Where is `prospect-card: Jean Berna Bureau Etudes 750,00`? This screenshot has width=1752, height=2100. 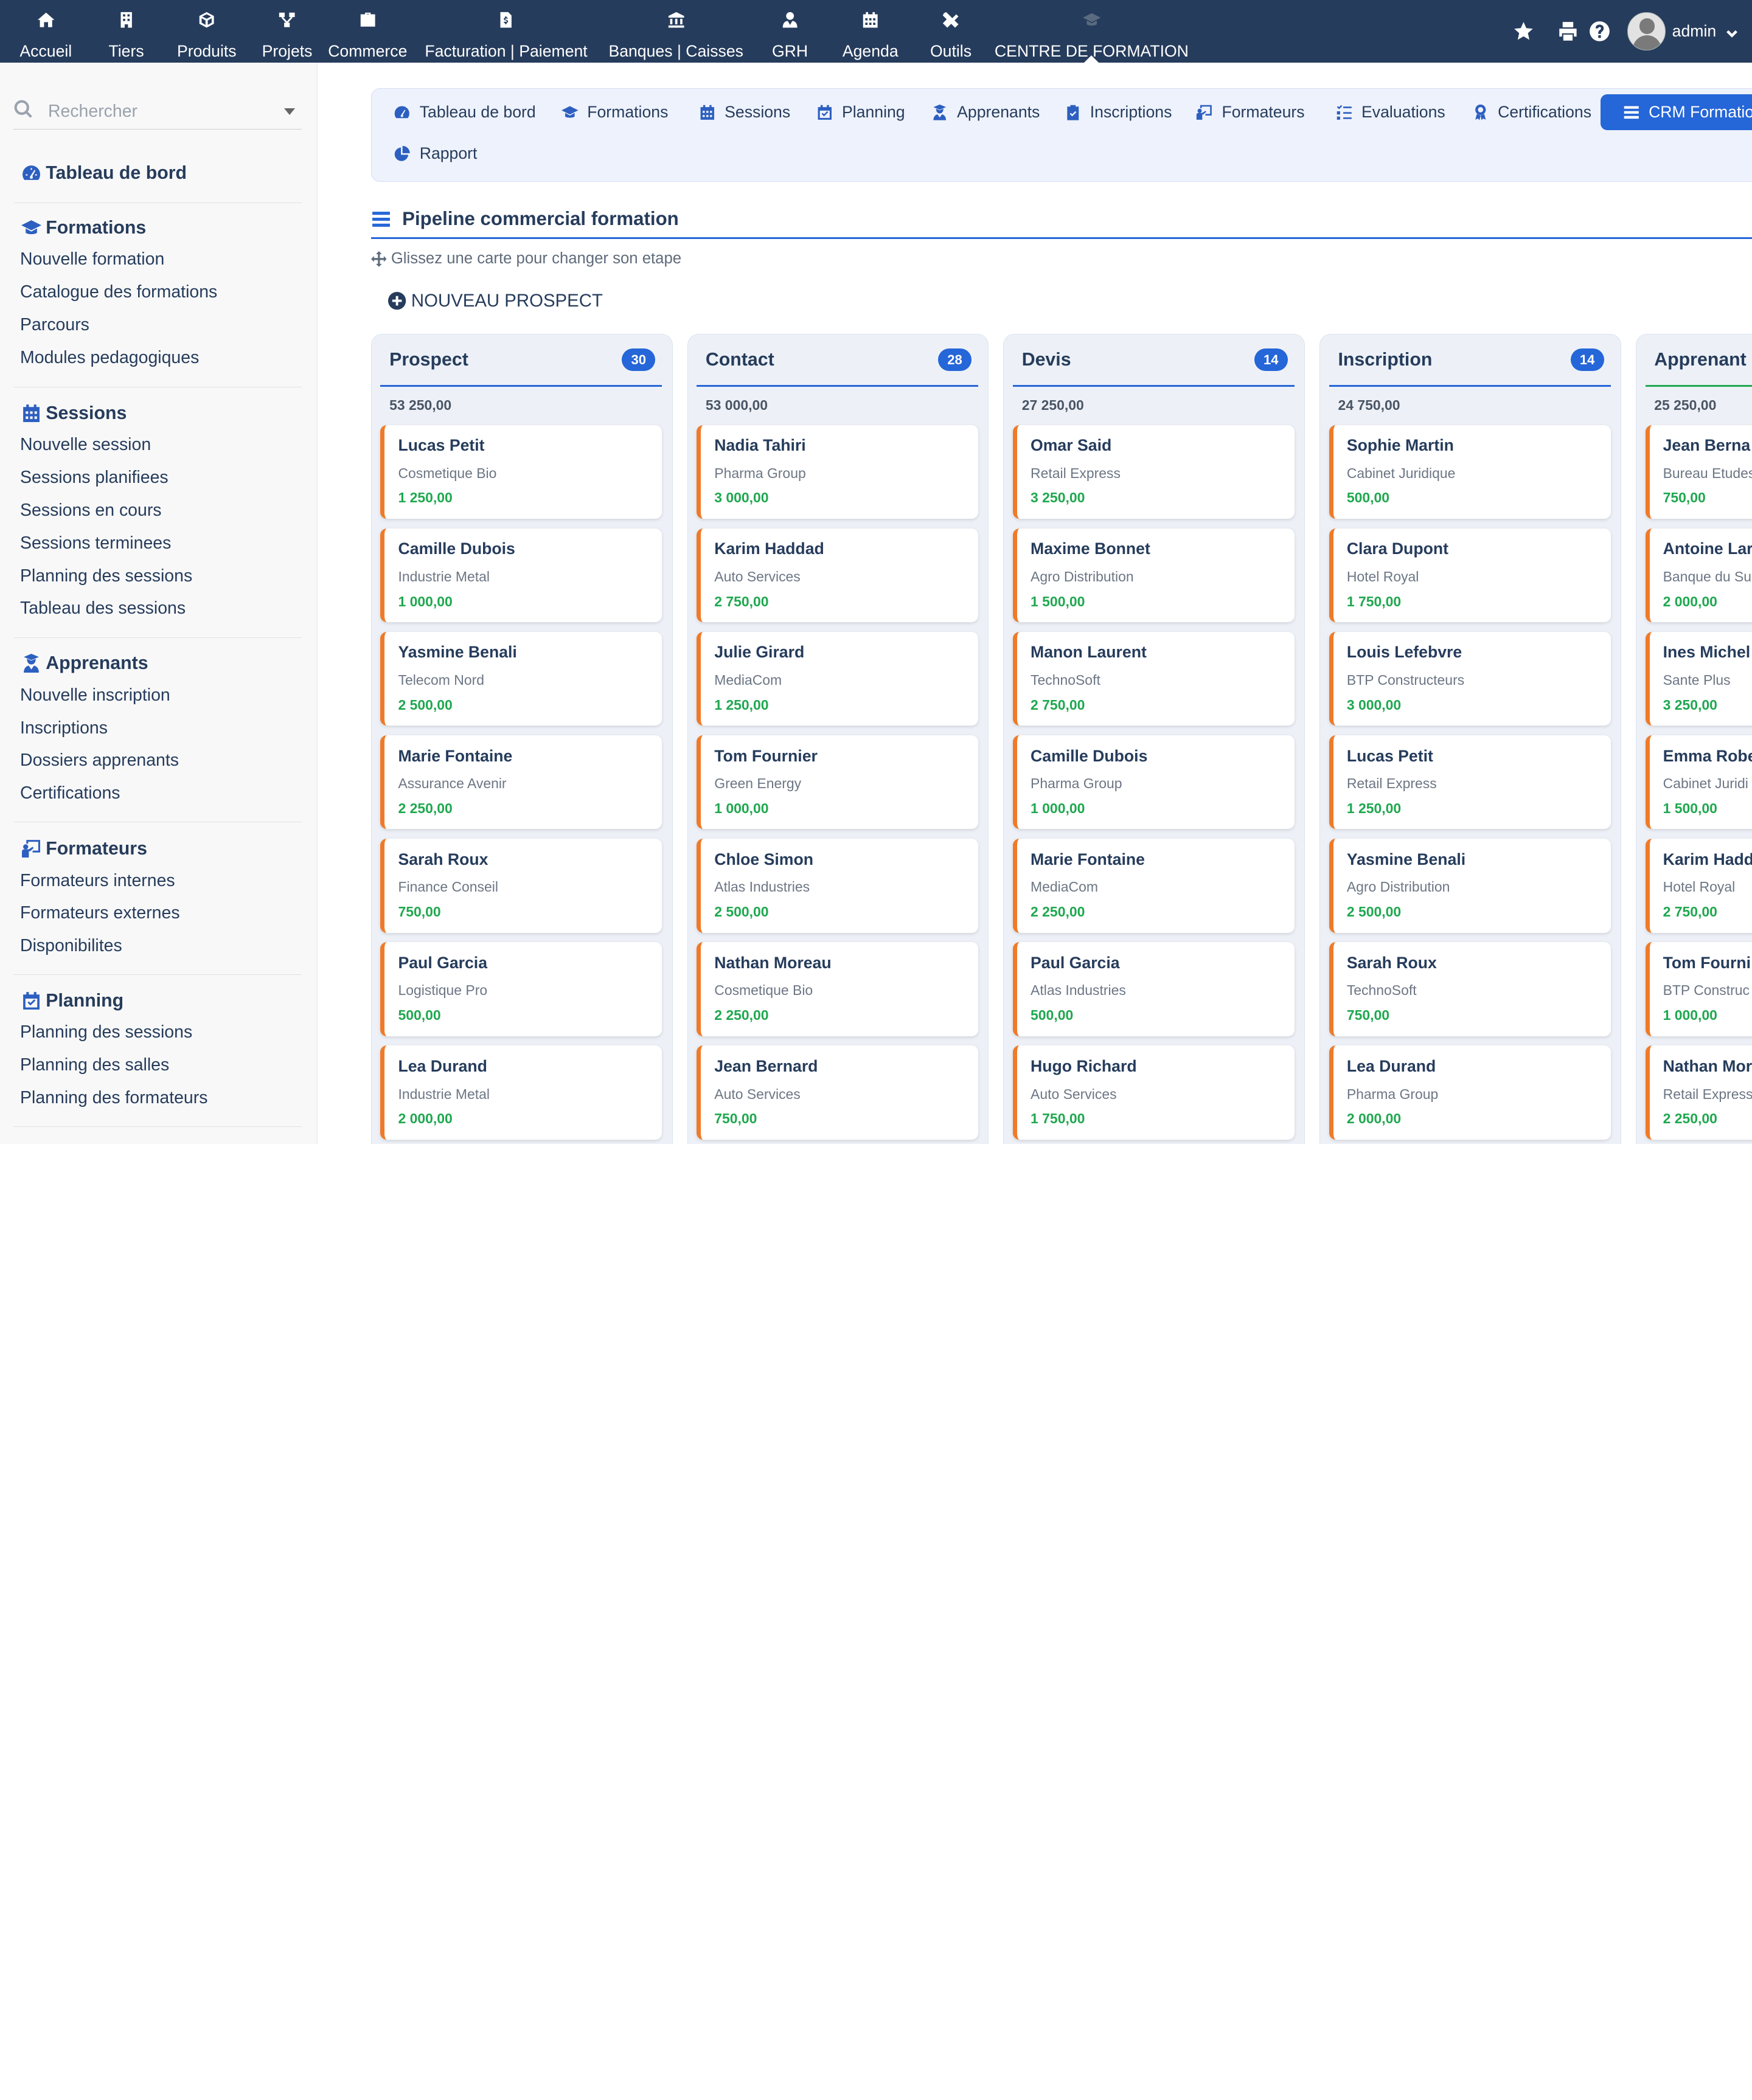 prospect-card: Jean Berna Bureau Etudes 750,00 is located at coordinates (1698, 472).